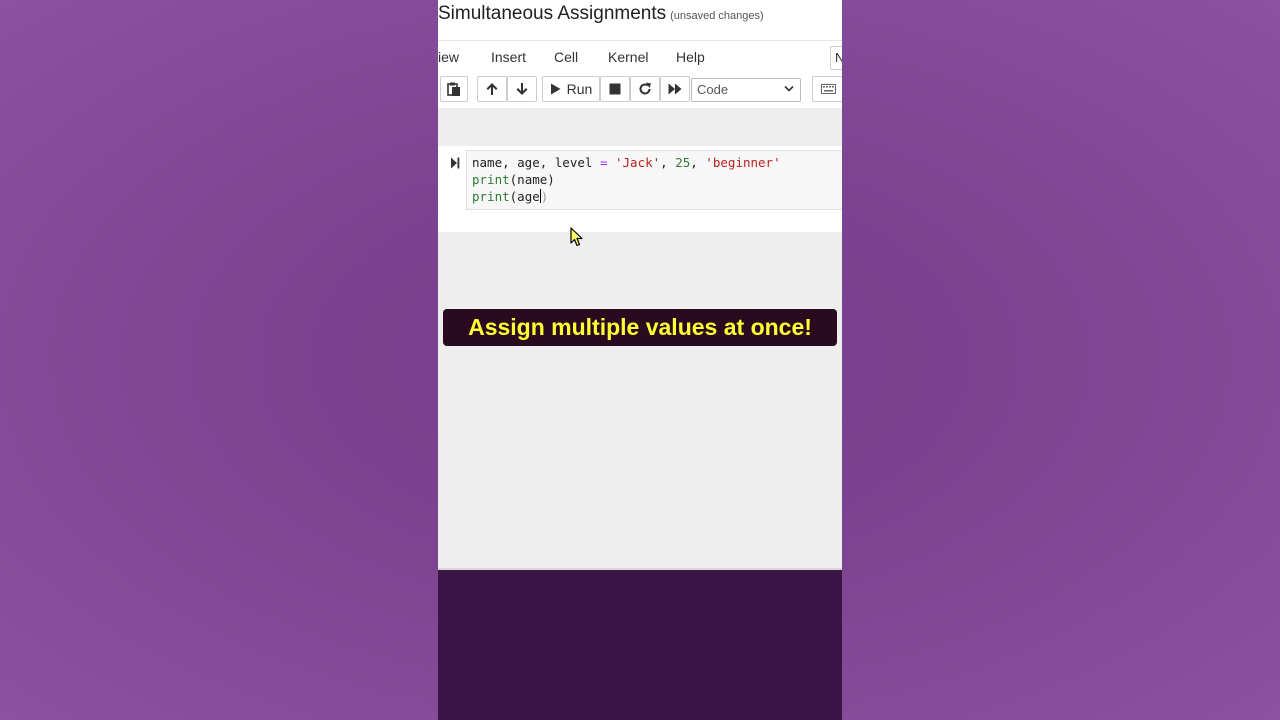  I want to click on chevron-down-icon, so click(789, 88).